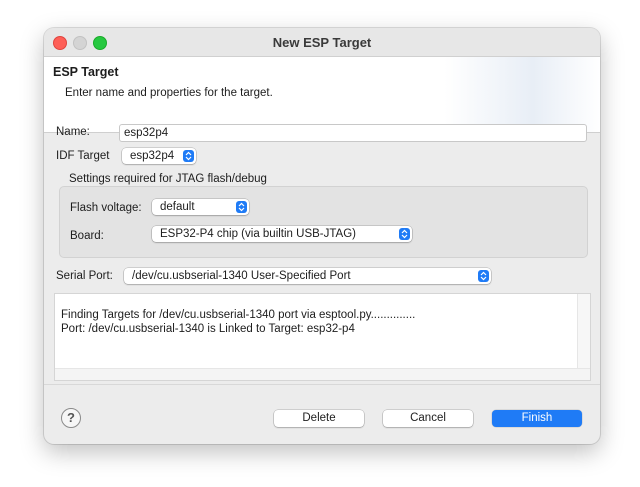 Image resolution: width=640 pixels, height=487 pixels. I want to click on window-title: New ESP Target, so click(322, 42).